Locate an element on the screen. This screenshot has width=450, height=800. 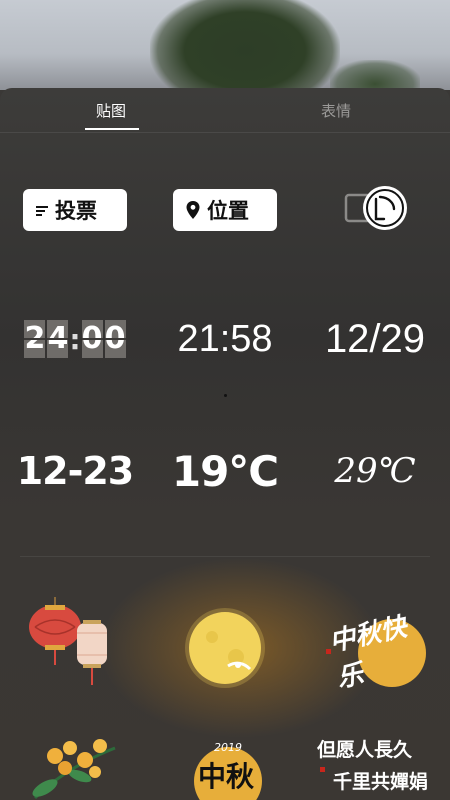
midautumn-happy-sticker: 中秋快乐 is located at coordinates (377, 645).